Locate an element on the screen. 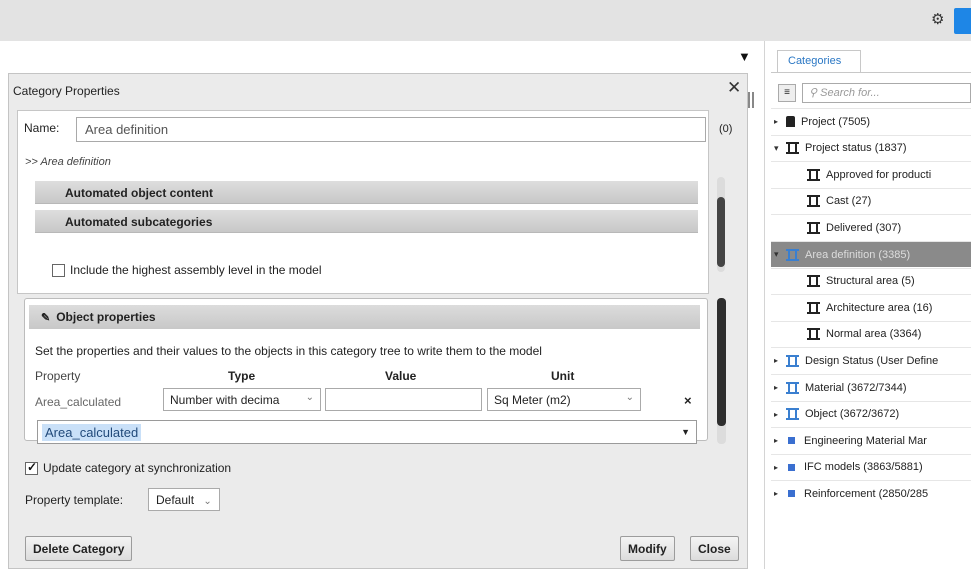 The width and height of the screenshot is (971, 569). tree-item-label: Reinforcement (2850/285 is located at coordinates (866, 493).